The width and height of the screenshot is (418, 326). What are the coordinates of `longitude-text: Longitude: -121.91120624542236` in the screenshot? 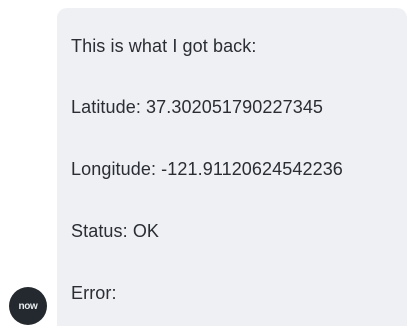 It's located at (207, 169).